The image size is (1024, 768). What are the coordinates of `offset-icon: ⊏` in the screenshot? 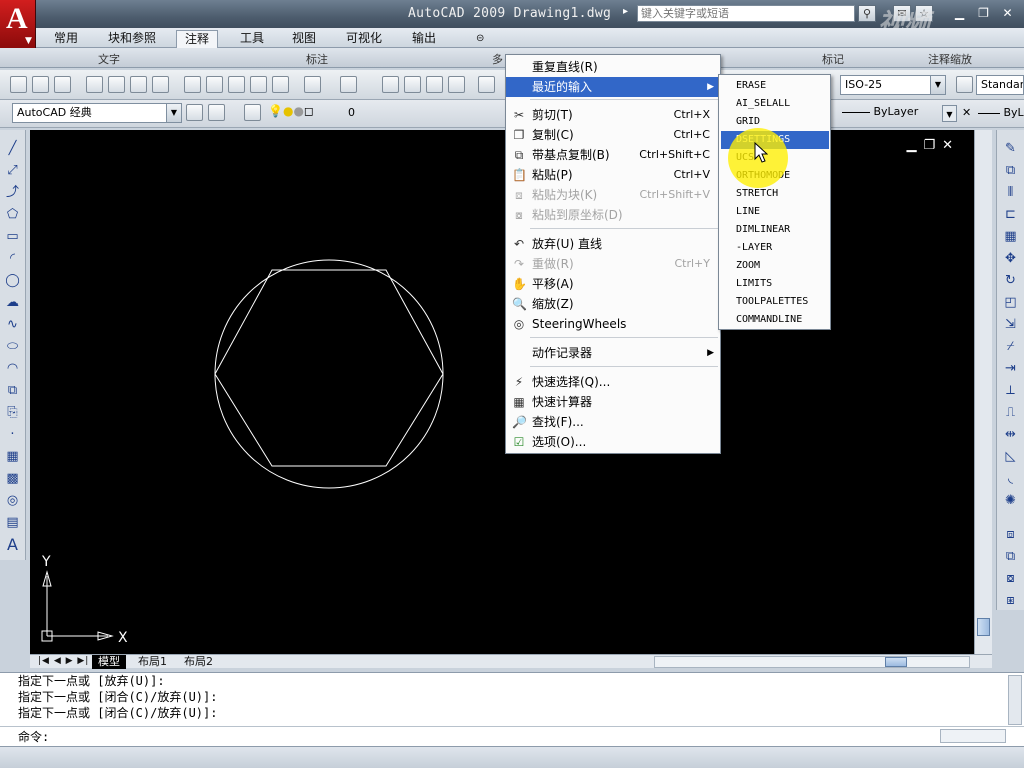 It's located at (1010, 214).